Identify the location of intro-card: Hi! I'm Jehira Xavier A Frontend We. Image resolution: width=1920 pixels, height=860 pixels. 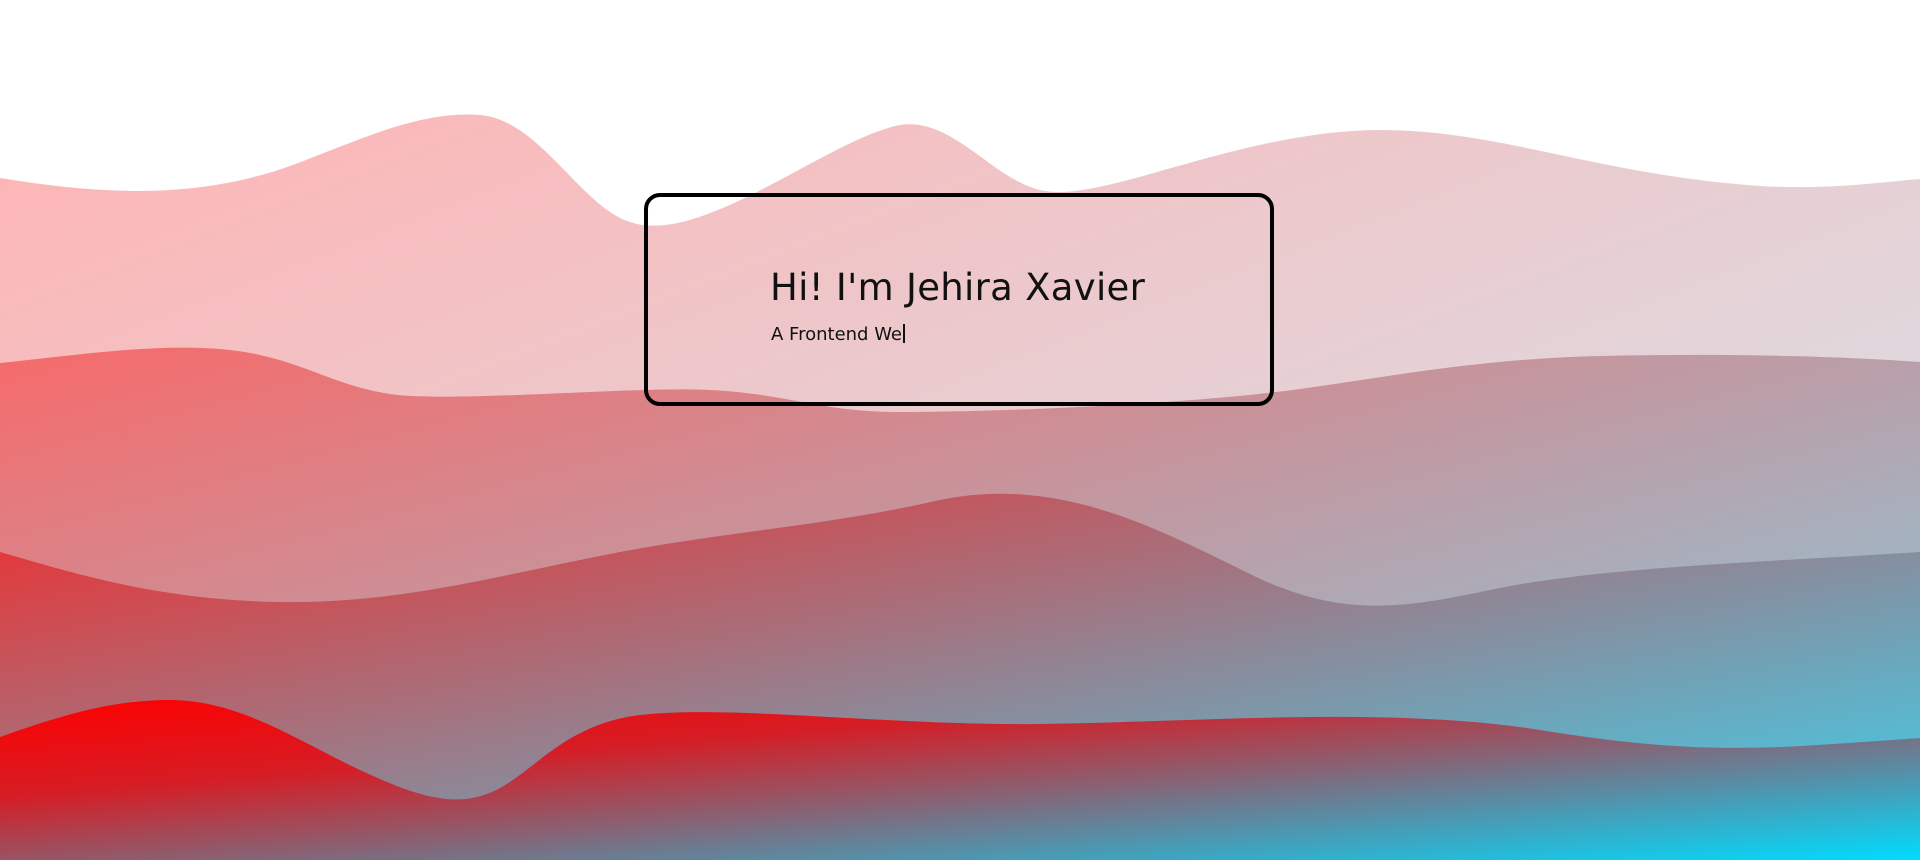
(959, 299).